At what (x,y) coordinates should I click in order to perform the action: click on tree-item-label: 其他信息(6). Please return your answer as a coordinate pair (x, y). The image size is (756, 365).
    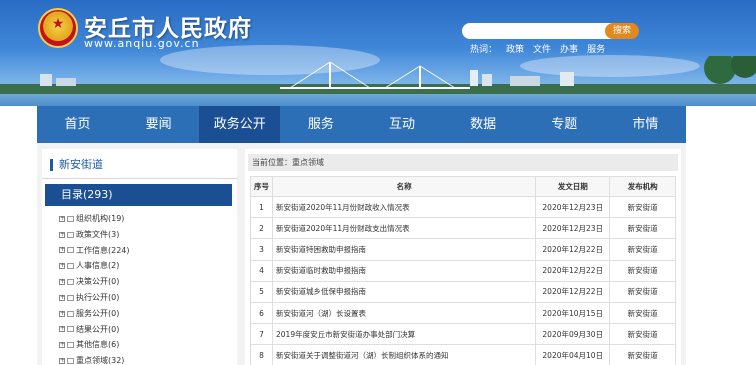
    Looking at the image, I should click on (97, 345).